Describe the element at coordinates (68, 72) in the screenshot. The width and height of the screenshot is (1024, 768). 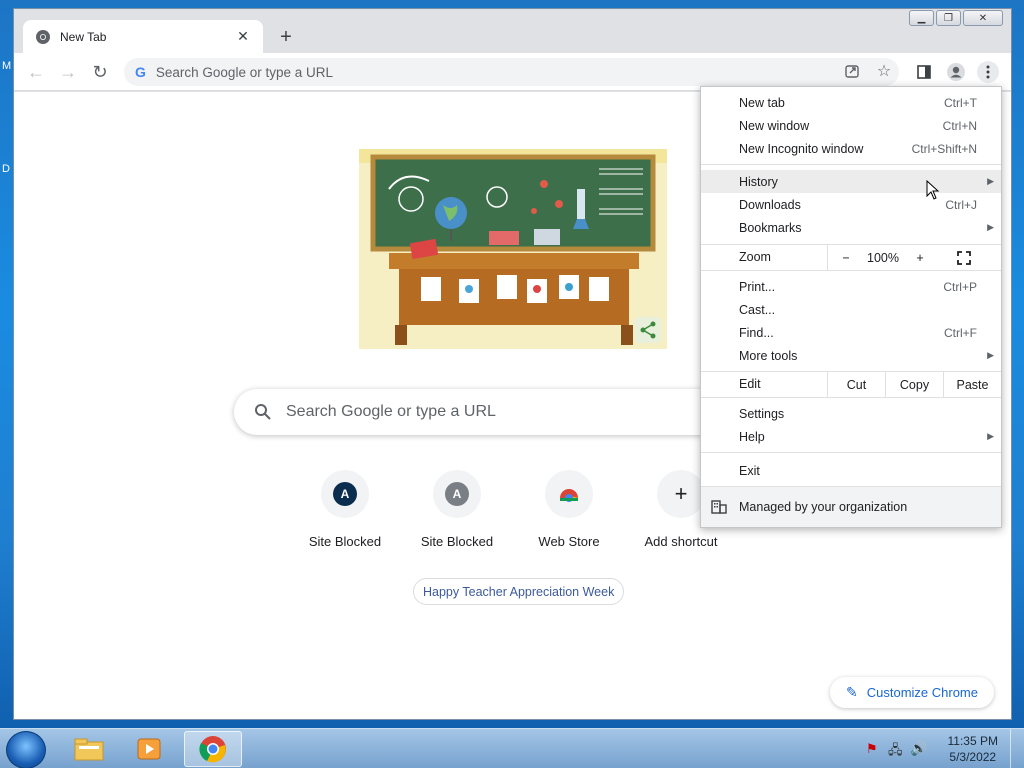
I see `forward-button: →` at that location.